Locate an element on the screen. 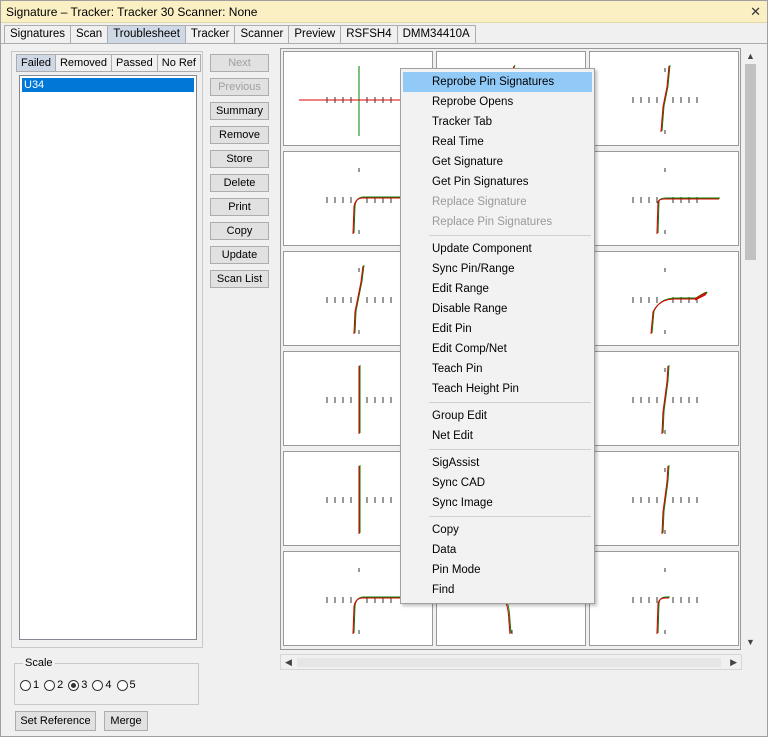 Image resolution: width=768 pixels, height=737 pixels. scale-option-5: 5 is located at coordinates (126, 685).